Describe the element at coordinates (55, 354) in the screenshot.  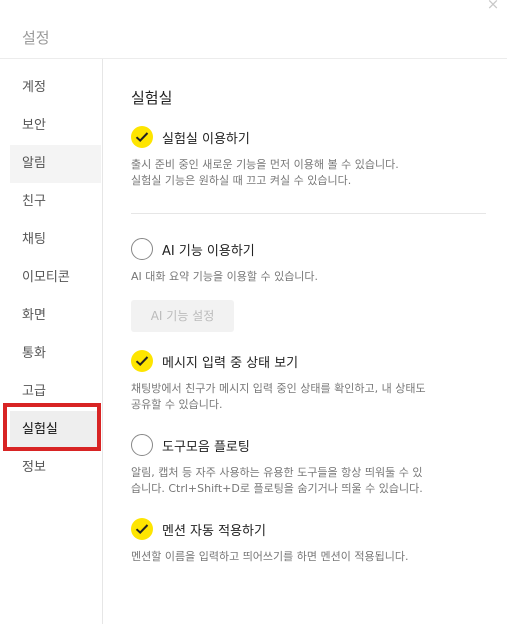
I see `sidebar-item-calls: 통화` at that location.